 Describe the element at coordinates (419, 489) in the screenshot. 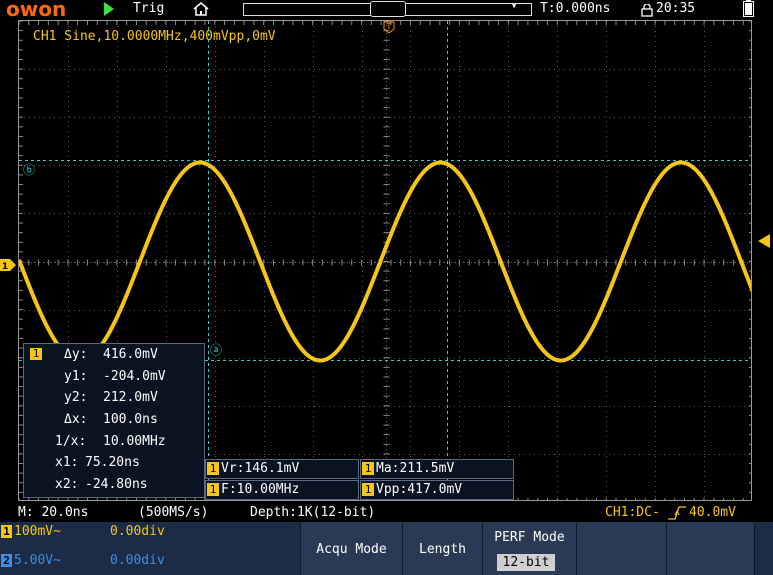

I see `stat-vpp-value: Vpp:417.0mV` at that location.